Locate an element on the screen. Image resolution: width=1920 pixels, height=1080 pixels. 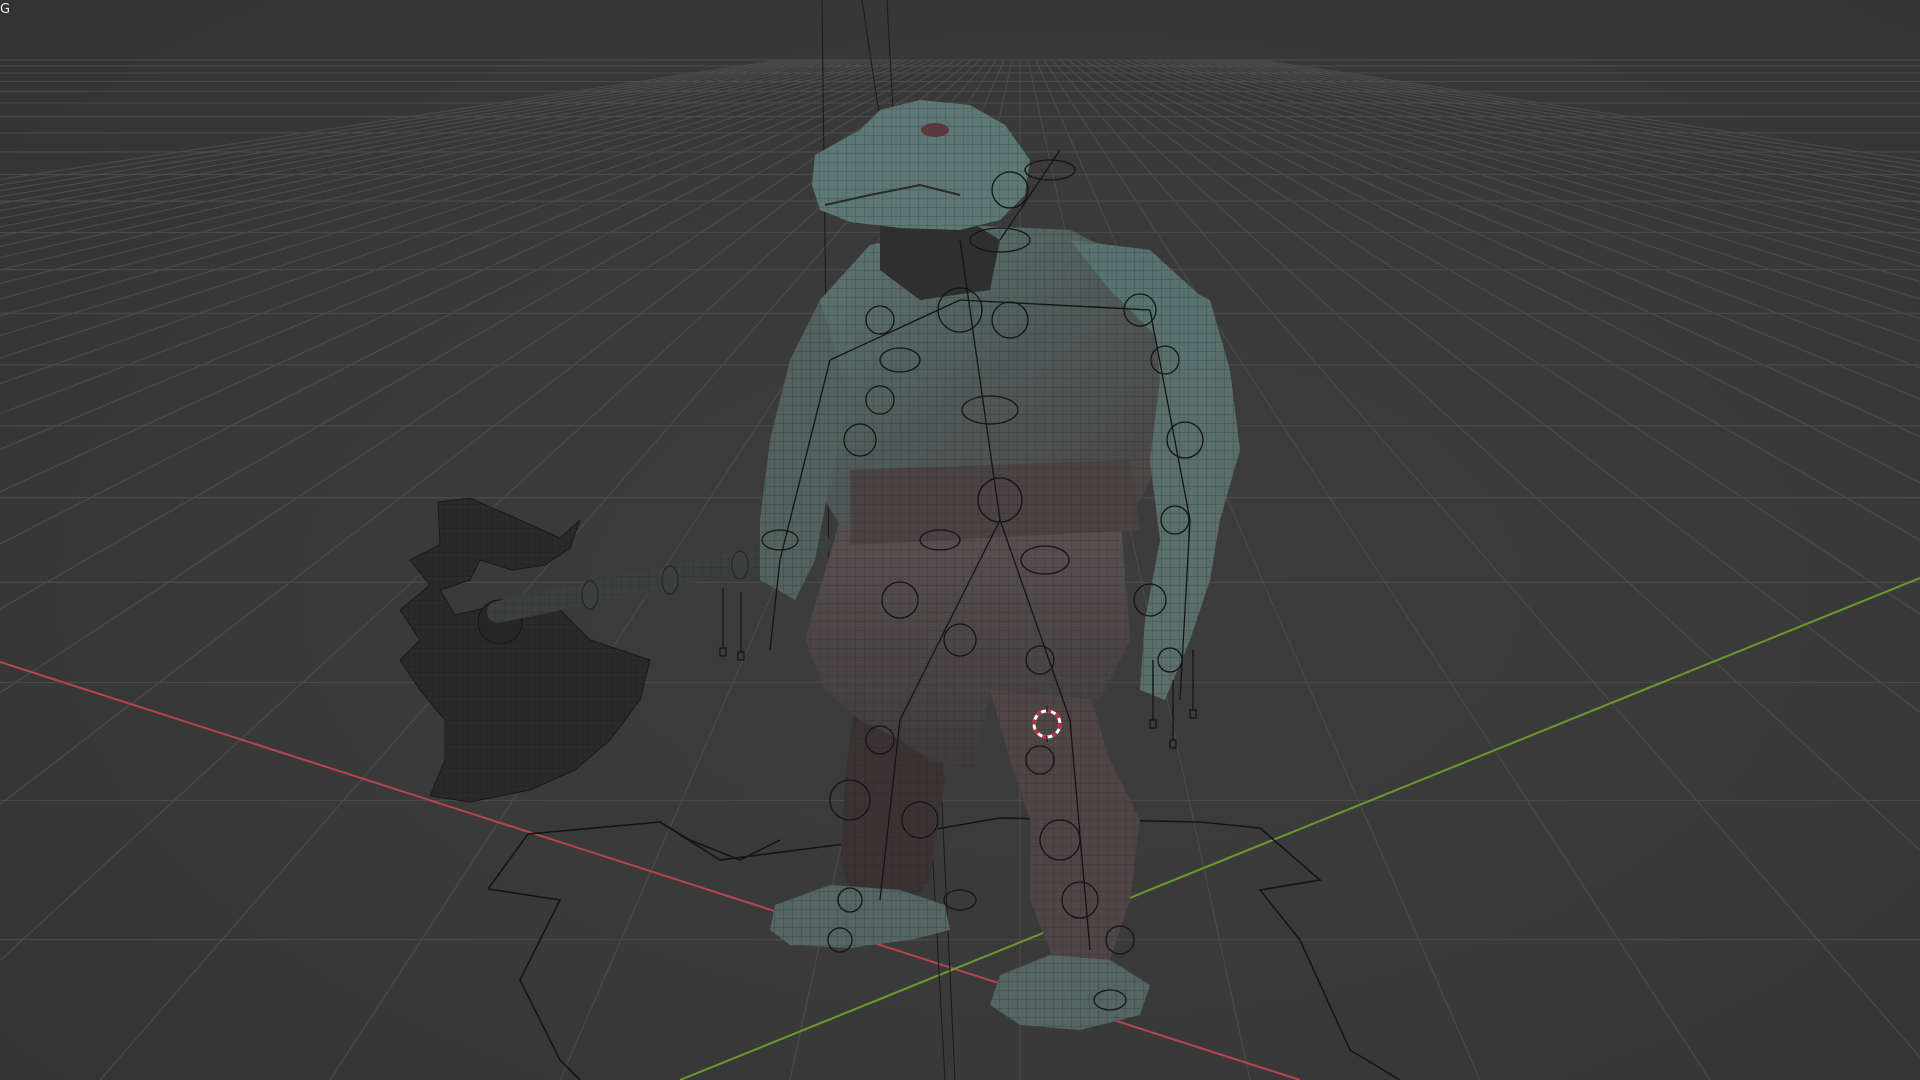
axe-weapon is located at coordinates (615, 650).